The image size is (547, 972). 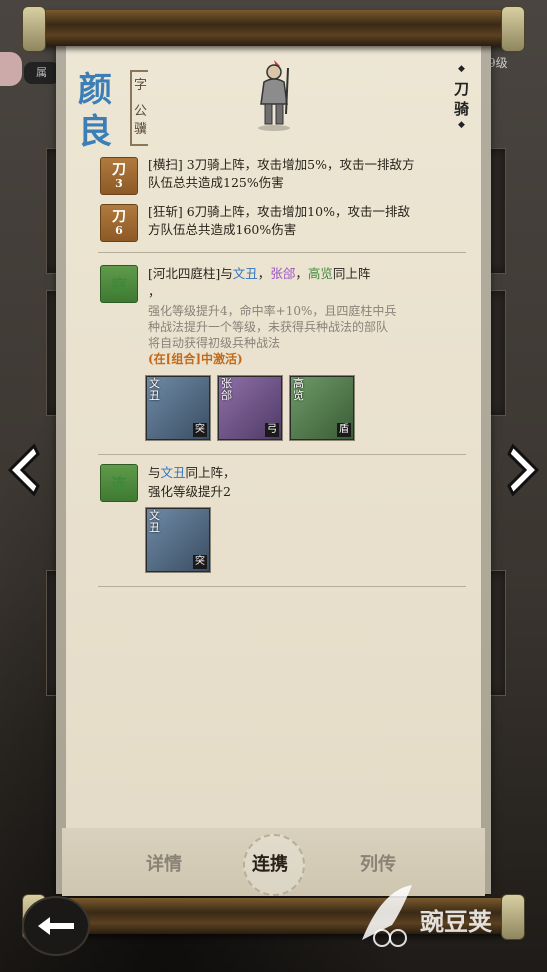 What do you see at coordinates (216, 182) in the screenshot?
I see `skill-text-line: 队伍总共造成125%伤害` at bounding box center [216, 182].